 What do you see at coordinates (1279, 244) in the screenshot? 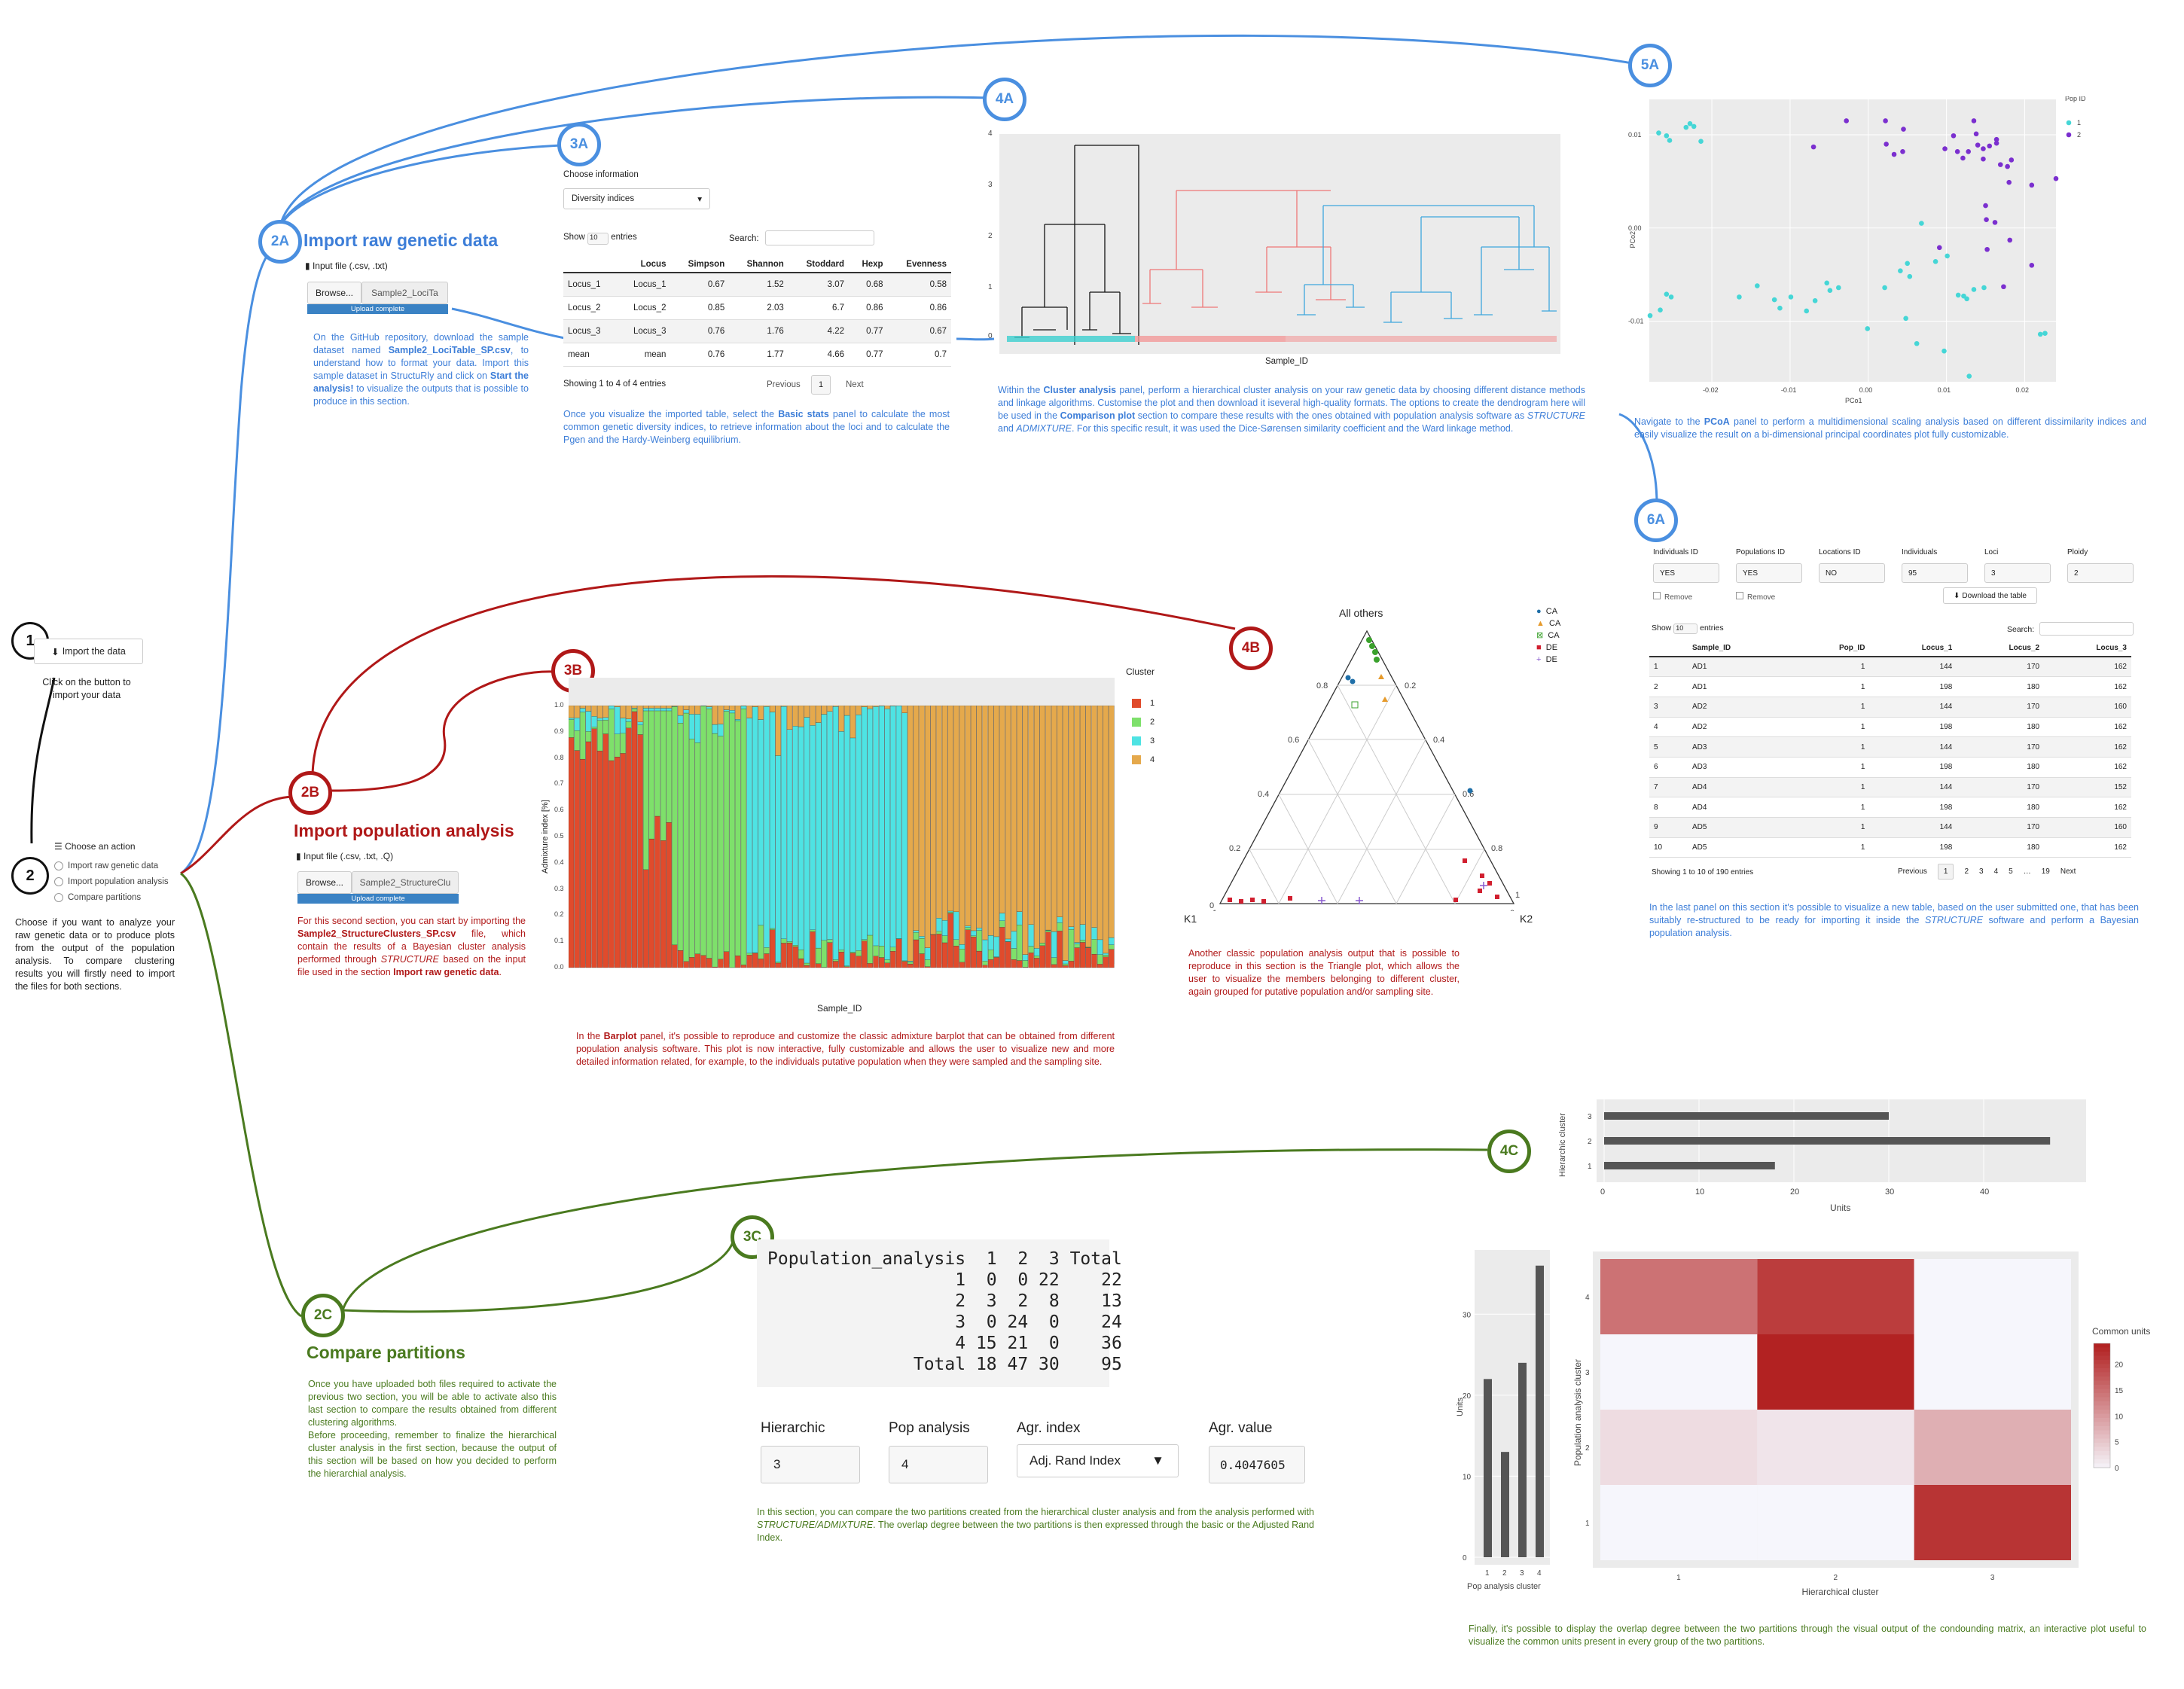
I see `dendrogram-plot` at bounding box center [1279, 244].